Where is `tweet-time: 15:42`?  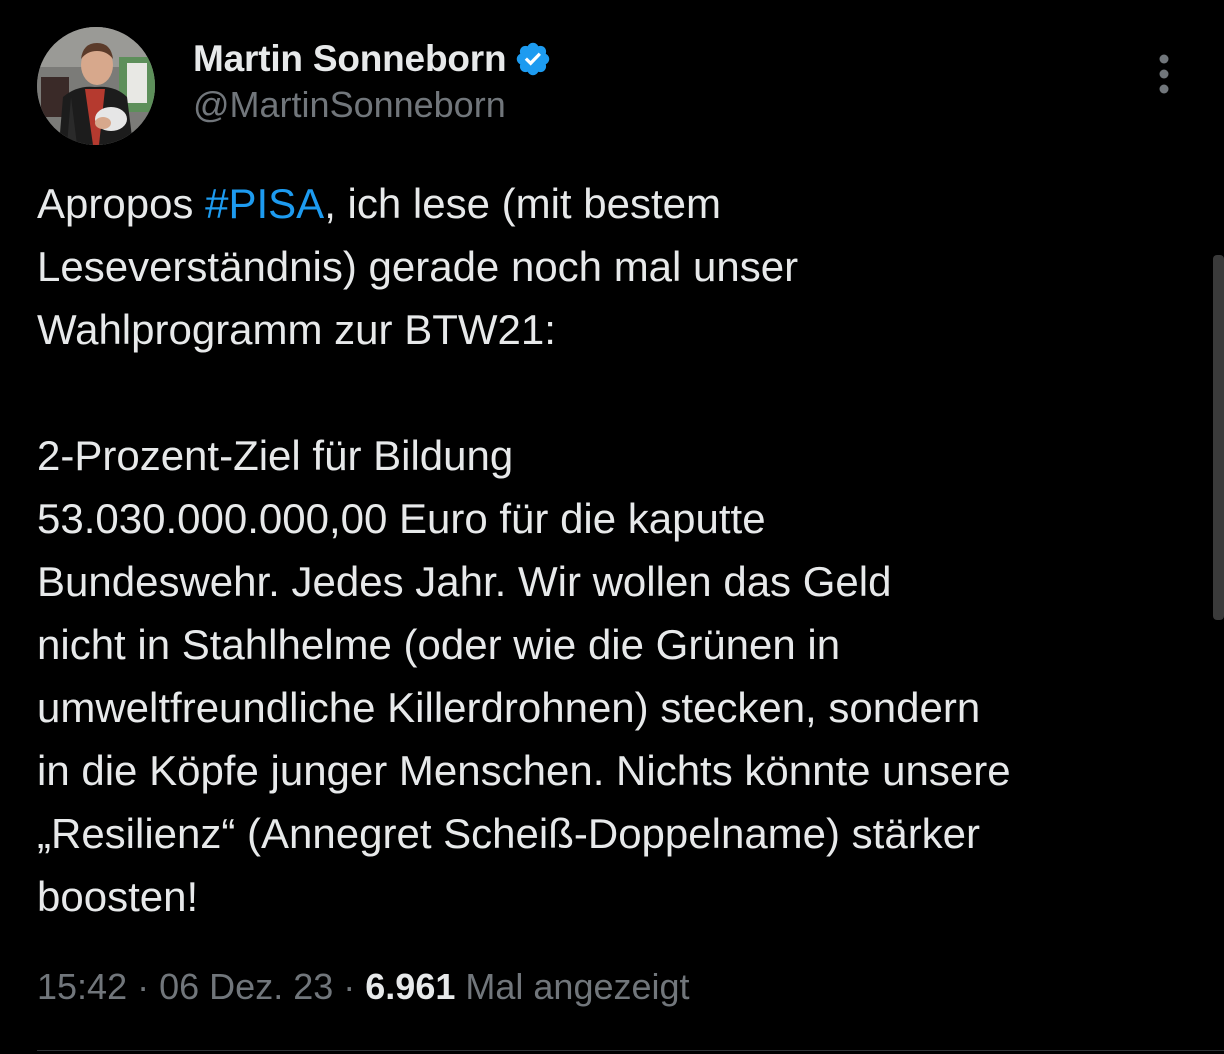
tweet-time: 15:42 is located at coordinates (82, 986).